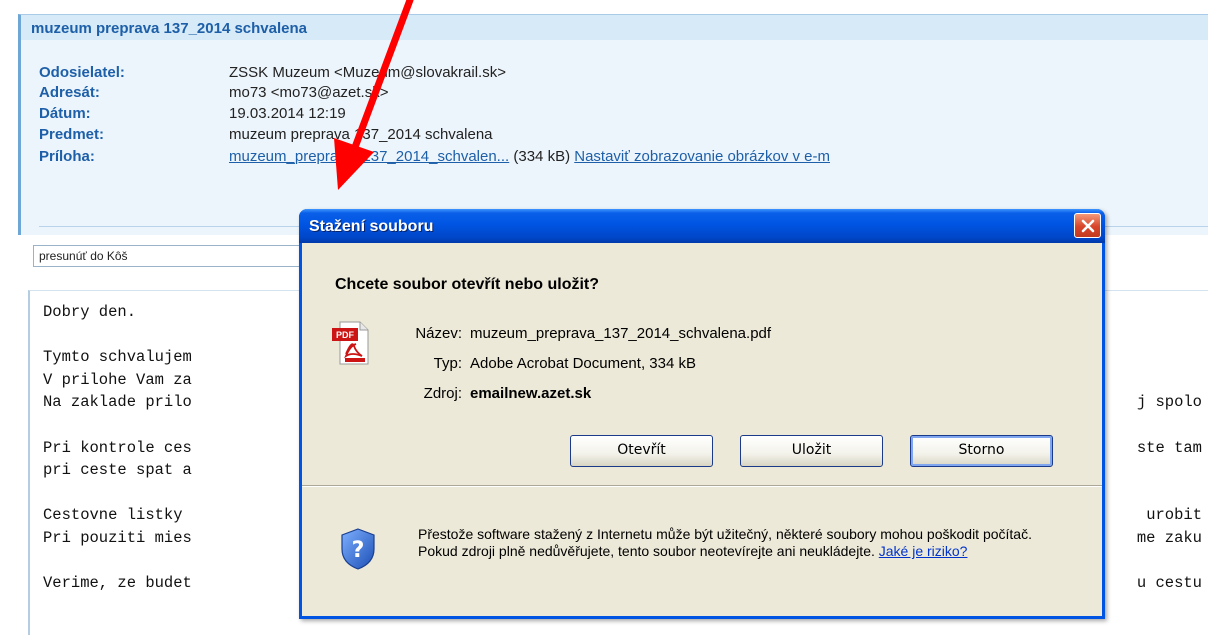 This screenshot has height=635, width=1208. I want to click on dialog-title: Stažení souboru, so click(371, 226).